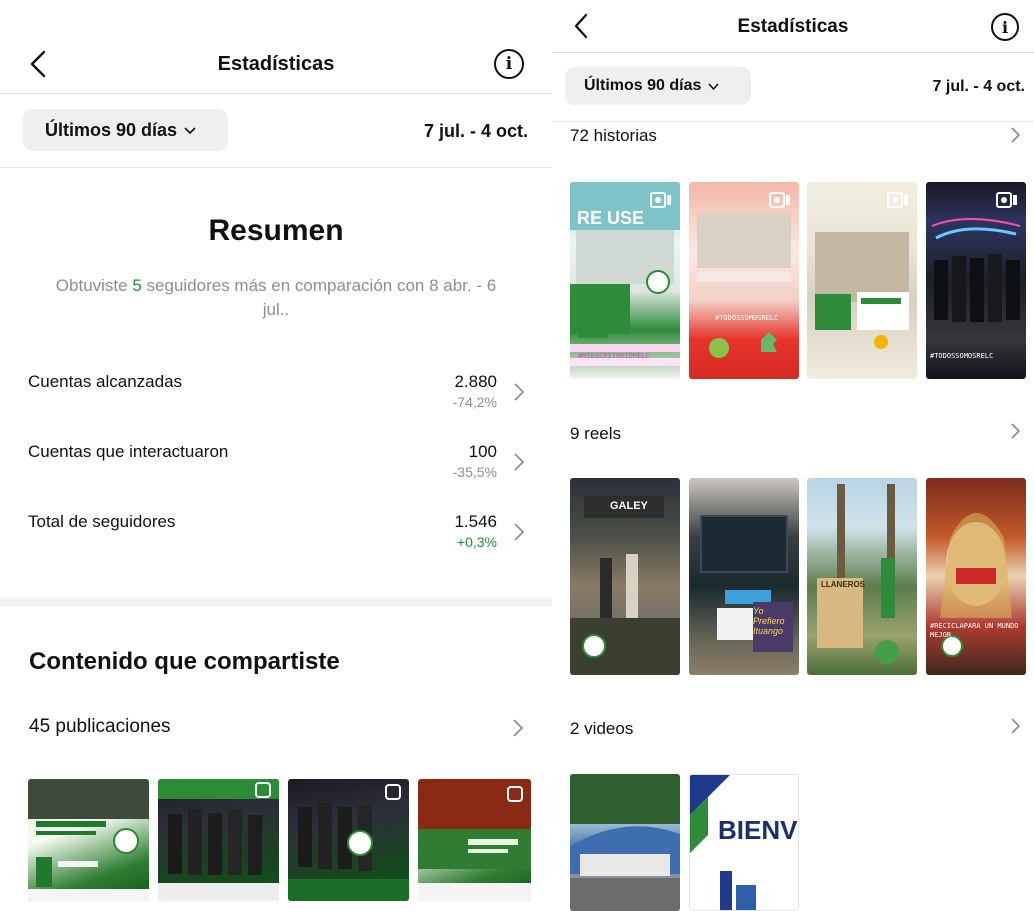 The image size is (1034, 911). Describe the element at coordinates (276, 230) in the screenshot. I see `summary-title: Resumen` at that location.